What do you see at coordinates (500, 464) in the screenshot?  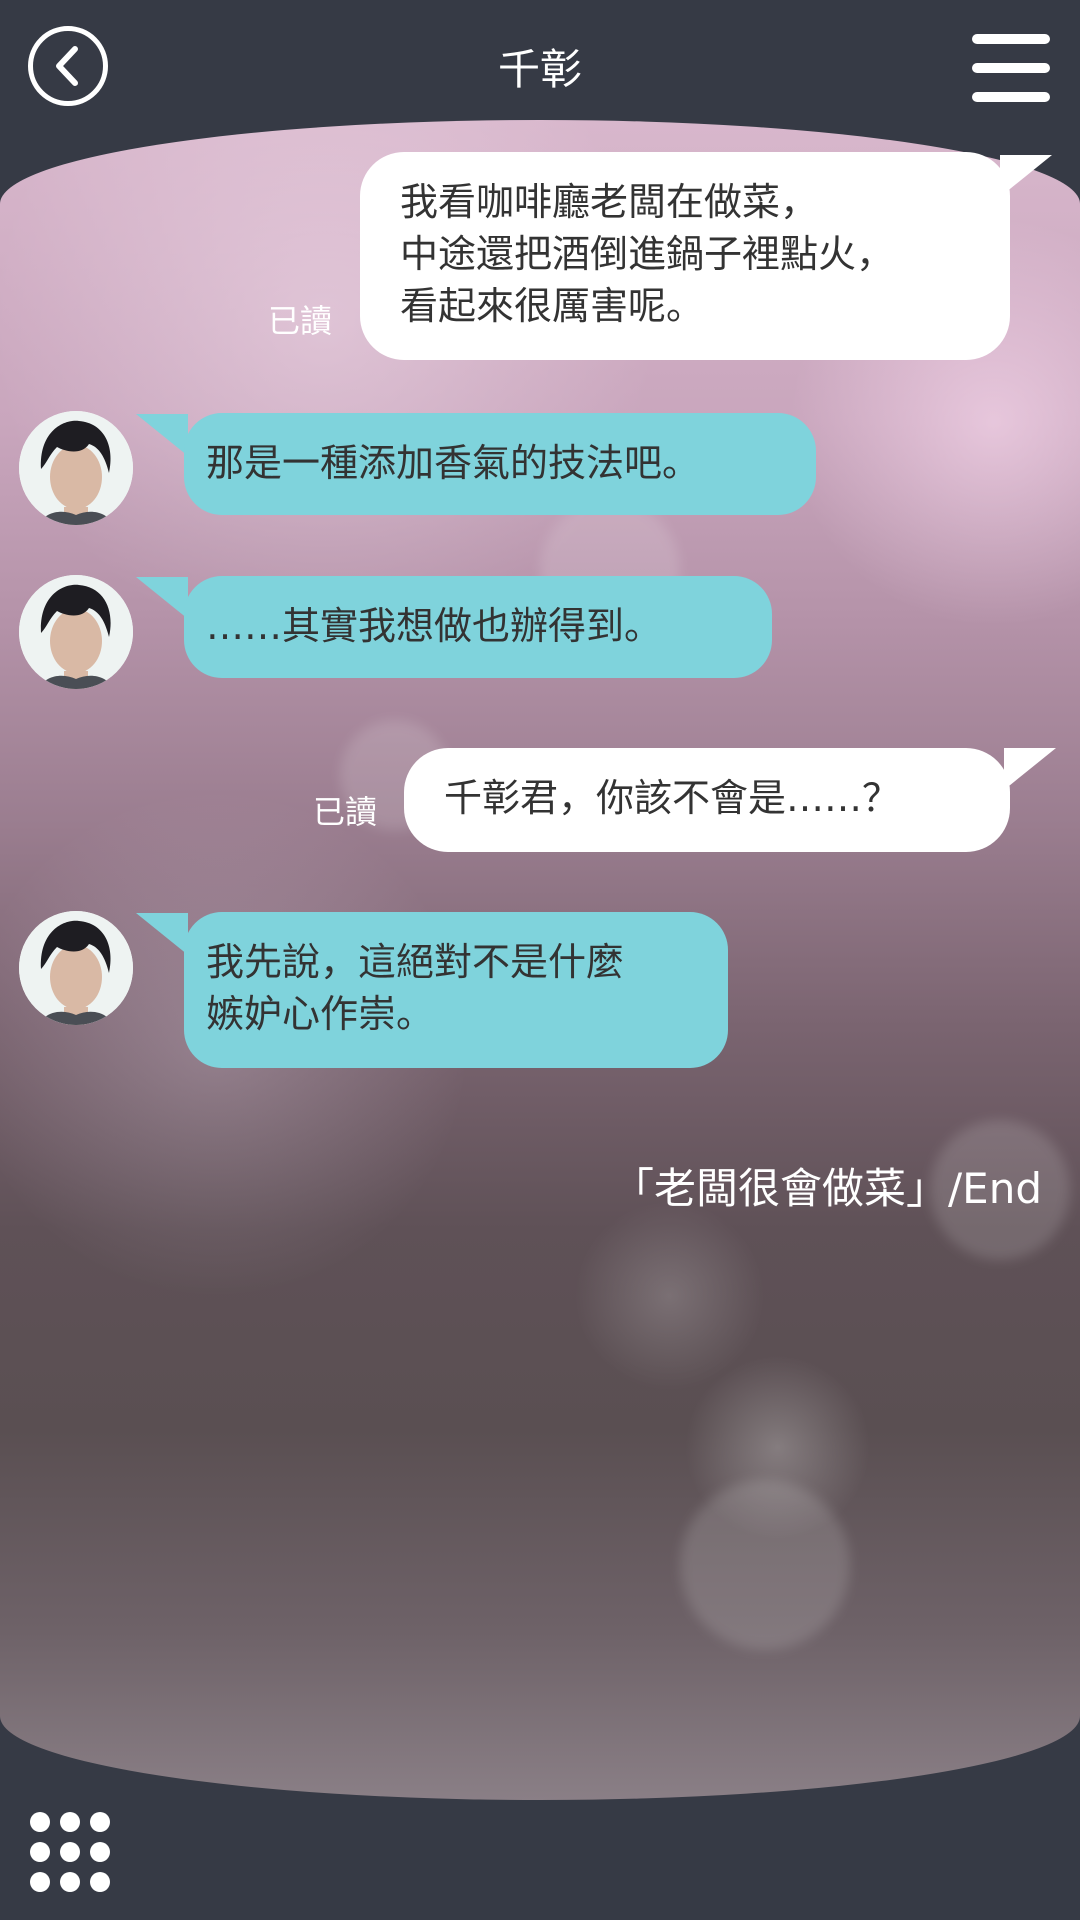 I see `message-bubble-received: 那是一種添加香氣的技法吧。` at bounding box center [500, 464].